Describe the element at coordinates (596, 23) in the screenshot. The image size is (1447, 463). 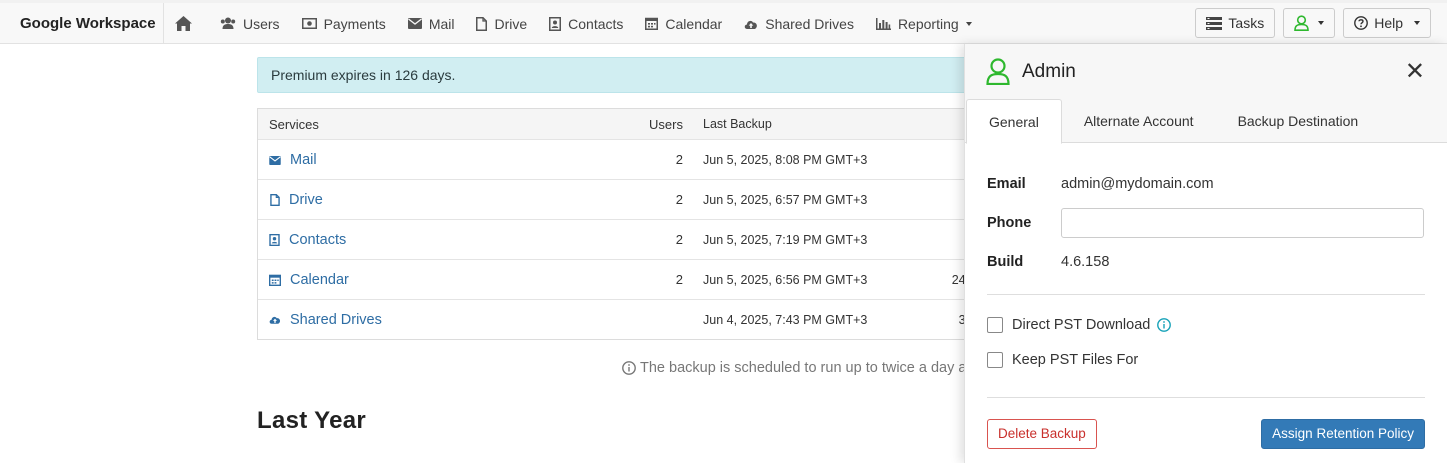
I see `nav-contacts-label: Contacts` at that location.